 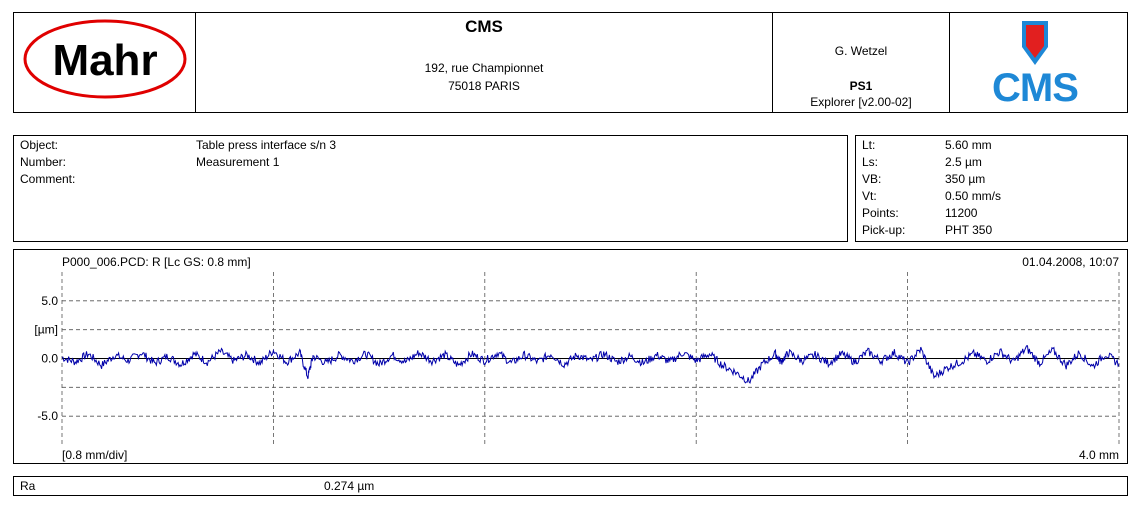 I want to click on y-tick-label: 5.0, so click(x=49, y=301).